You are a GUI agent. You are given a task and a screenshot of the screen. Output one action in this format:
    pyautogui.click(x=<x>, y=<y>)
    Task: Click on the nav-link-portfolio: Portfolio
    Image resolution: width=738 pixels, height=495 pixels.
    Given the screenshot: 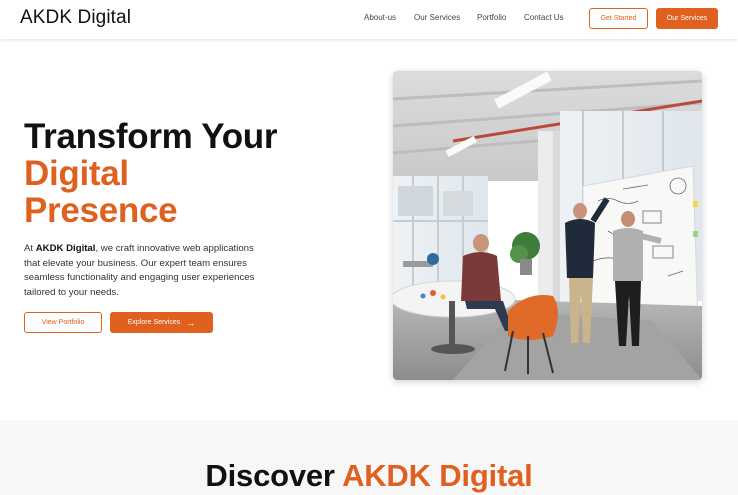 What is the action you would take?
    pyautogui.click(x=491, y=17)
    